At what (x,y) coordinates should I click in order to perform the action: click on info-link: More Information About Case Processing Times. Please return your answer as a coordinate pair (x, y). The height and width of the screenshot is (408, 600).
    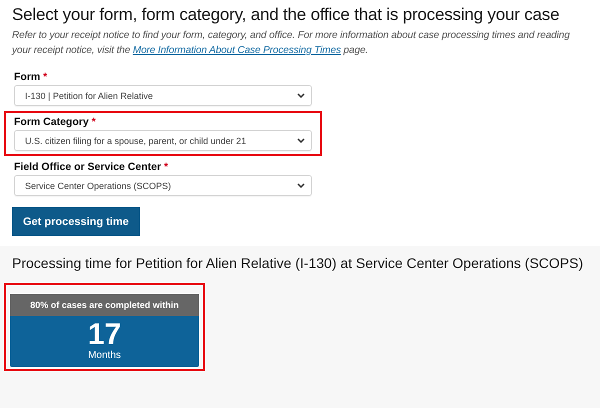
    Looking at the image, I should click on (236, 50).